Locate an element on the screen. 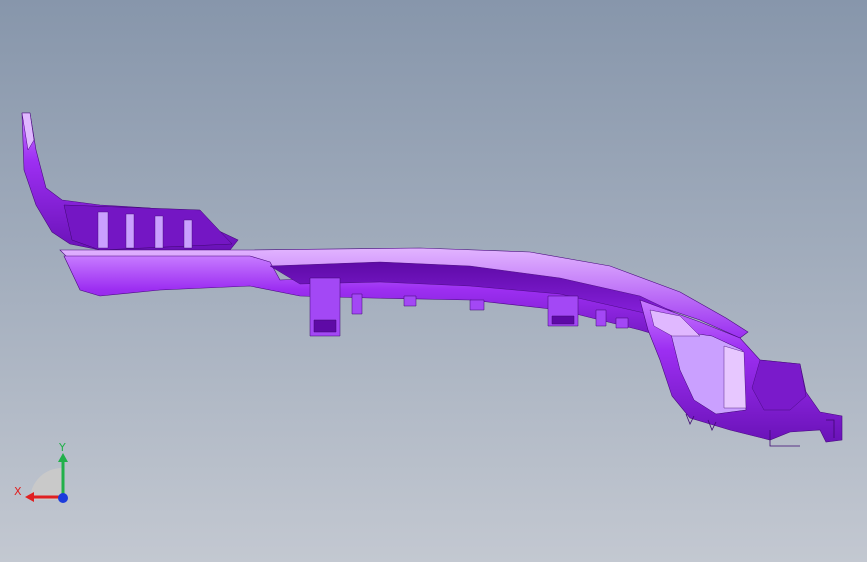 This screenshot has width=867, height=562. triad-graphic is located at coordinates (46, 478).